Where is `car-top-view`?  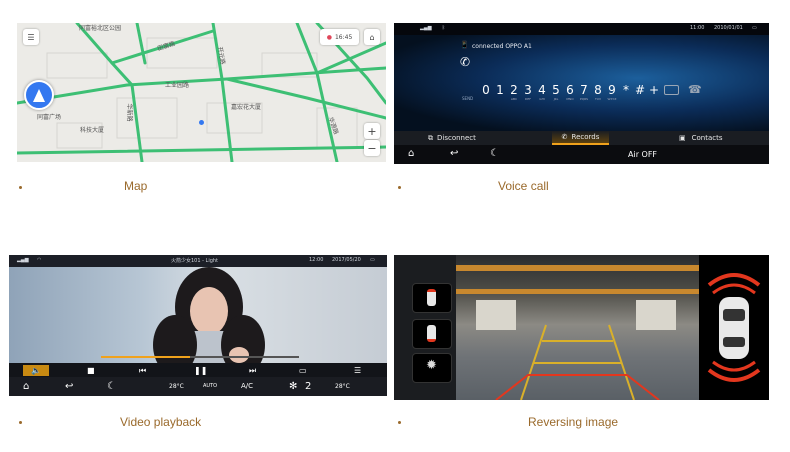
car-top-view is located at coordinates (734, 327).